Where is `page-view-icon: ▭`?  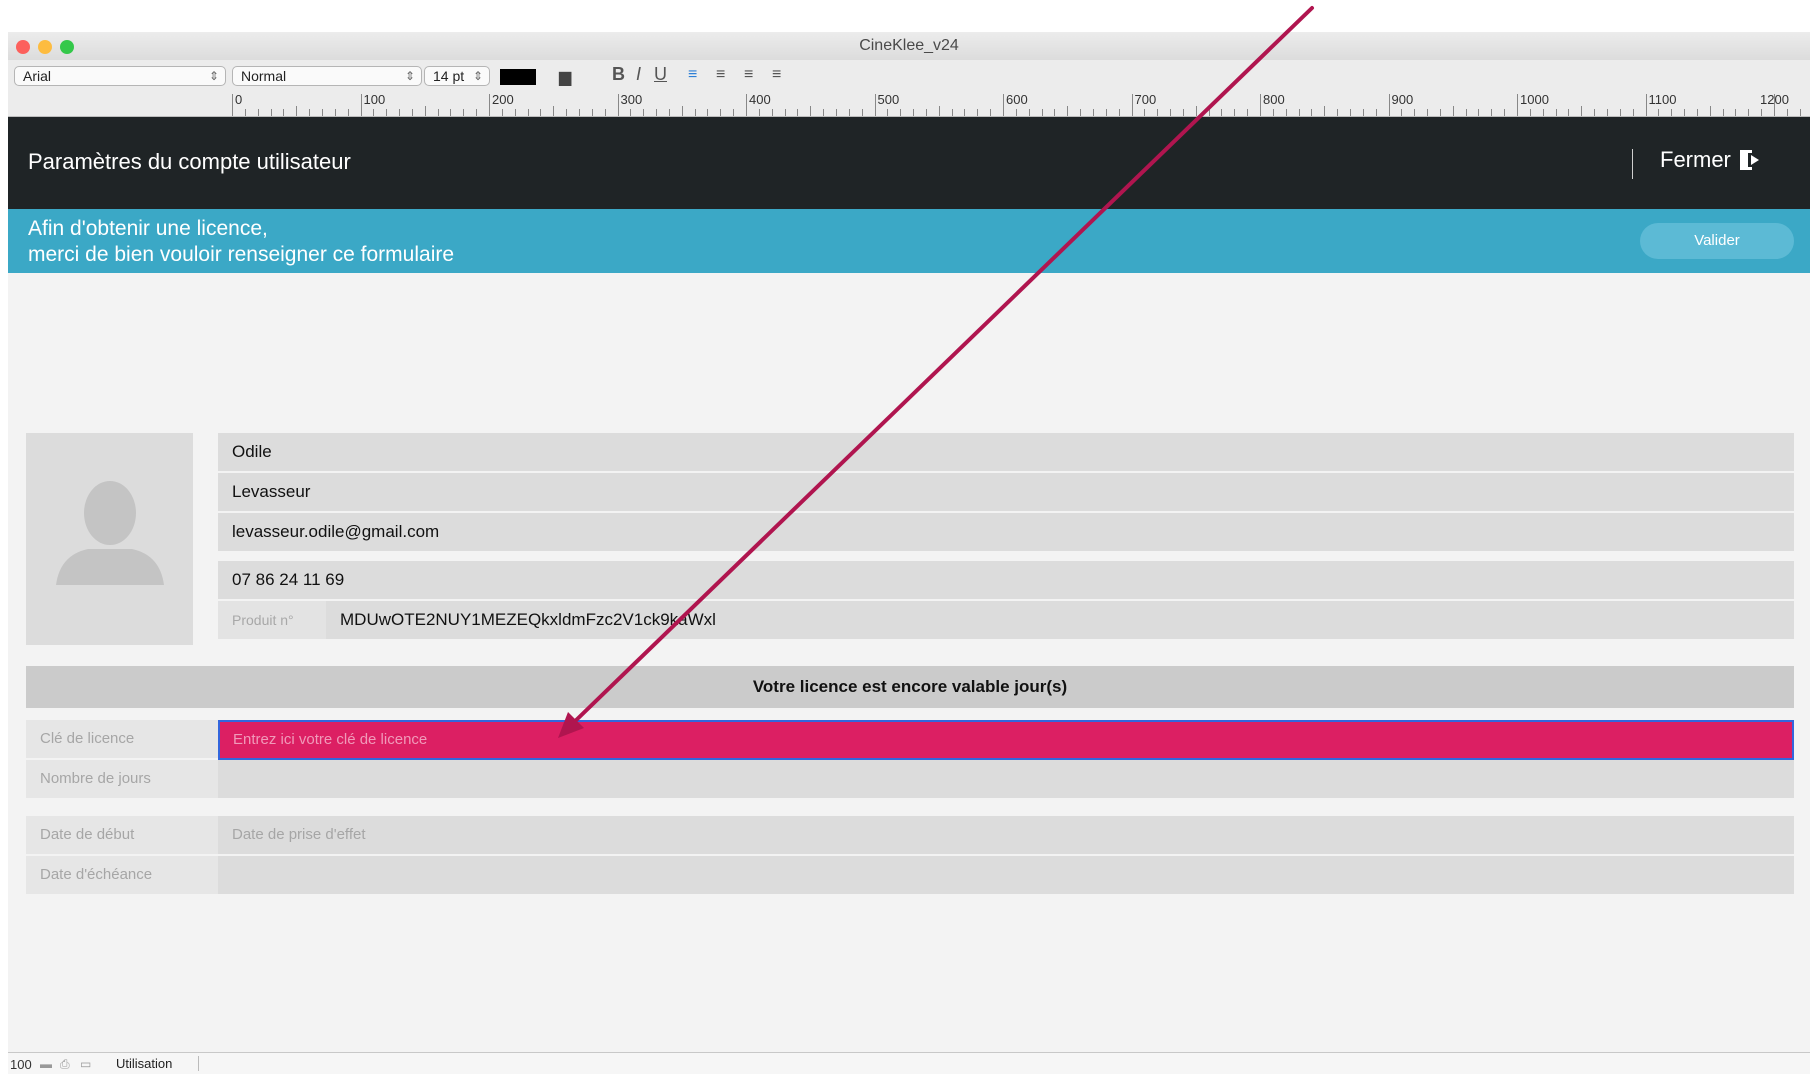 page-view-icon: ▭ is located at coordinates (85, 1064).